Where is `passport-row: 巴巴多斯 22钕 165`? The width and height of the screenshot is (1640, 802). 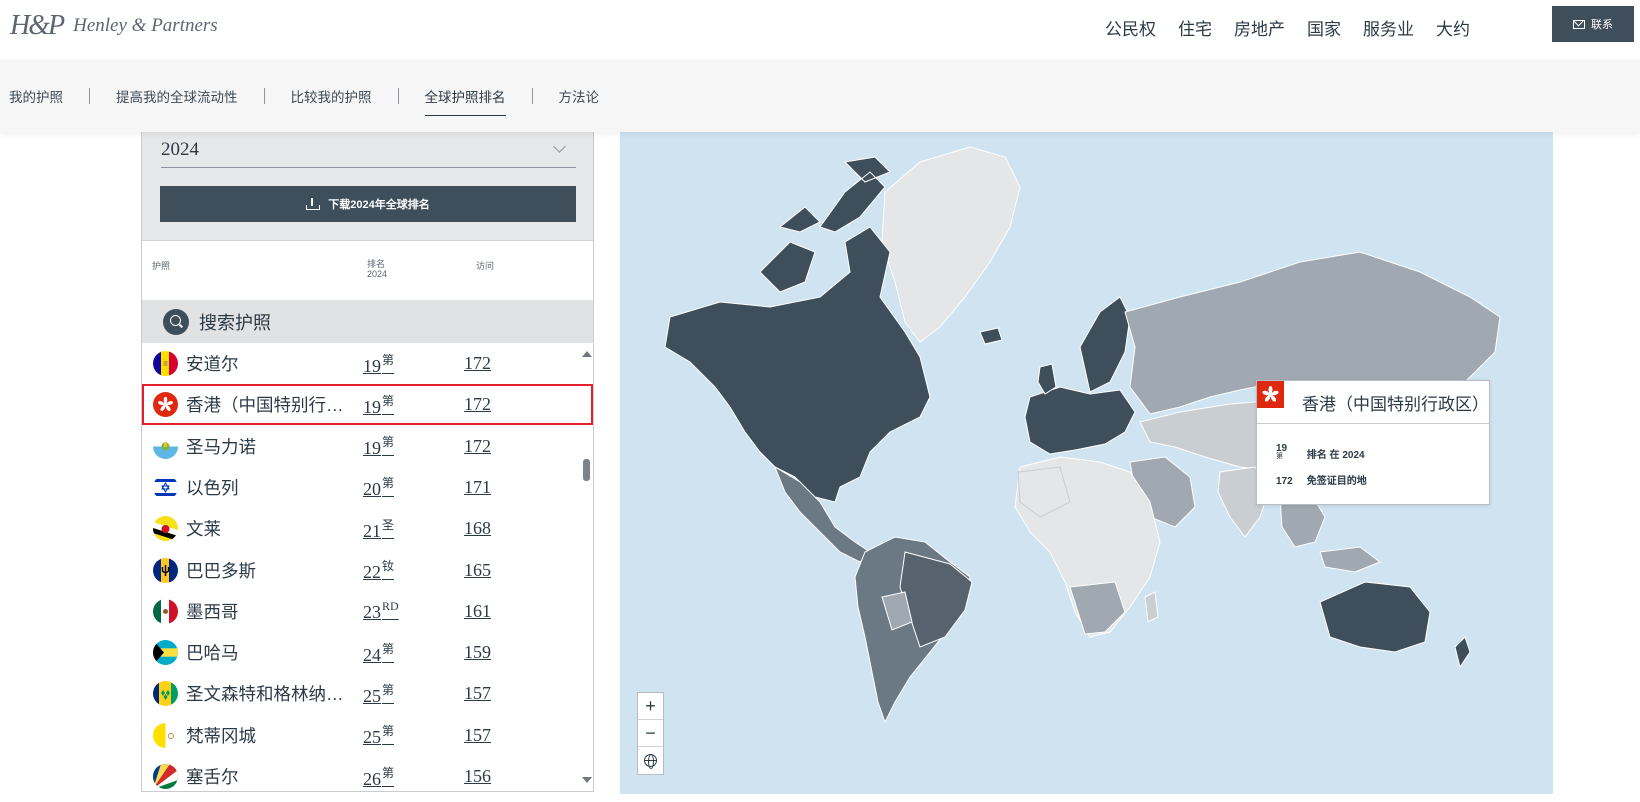 passport-row: 巴巴多斯 22钕 165 is located at coordinates (360, 570).